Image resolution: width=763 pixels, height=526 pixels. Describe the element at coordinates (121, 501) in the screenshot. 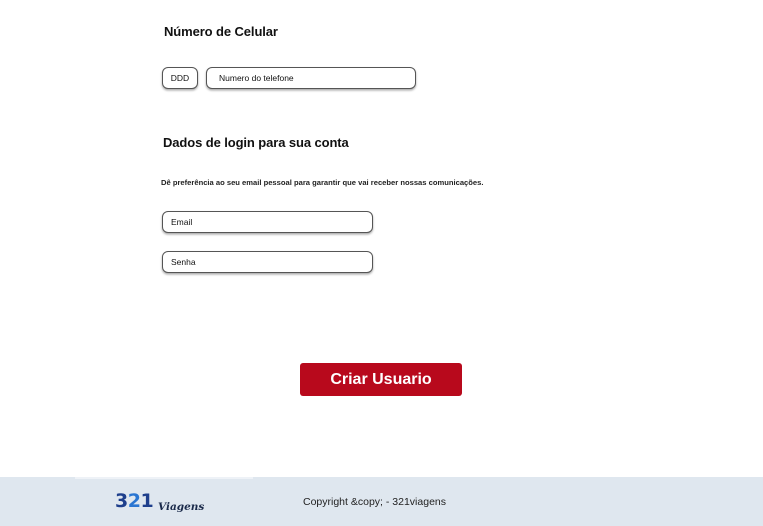

I see `logo-digit-3: 3` at that location.